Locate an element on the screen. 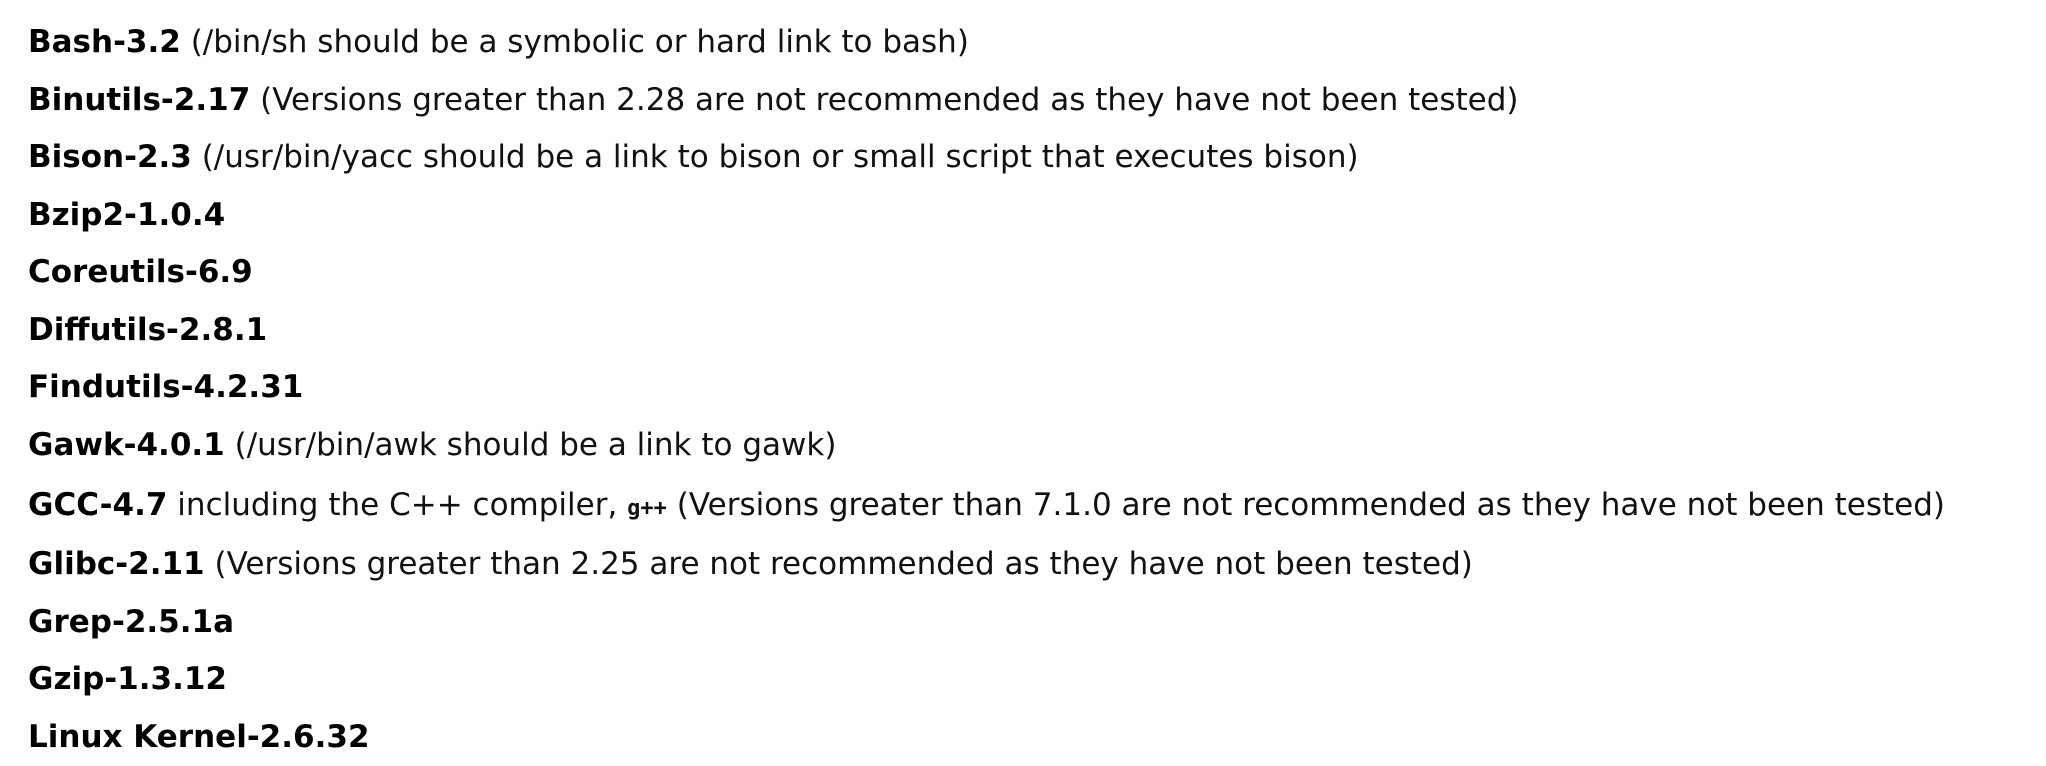 The width and height of the screenshot is (2046, 766). package-name: Coreutils-6.9 is located at coordinates (140, 272).